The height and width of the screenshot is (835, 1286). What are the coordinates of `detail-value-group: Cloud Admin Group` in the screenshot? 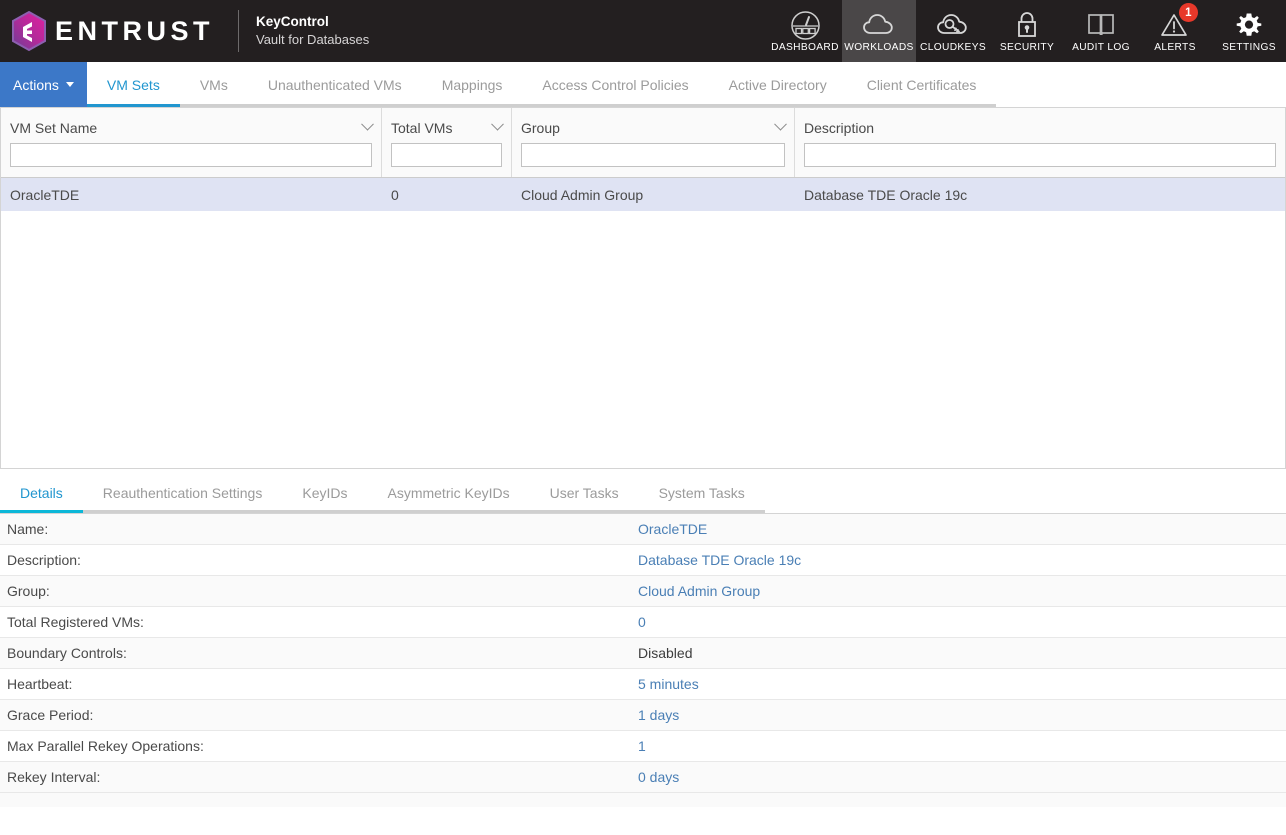 It's located at (699, 591).